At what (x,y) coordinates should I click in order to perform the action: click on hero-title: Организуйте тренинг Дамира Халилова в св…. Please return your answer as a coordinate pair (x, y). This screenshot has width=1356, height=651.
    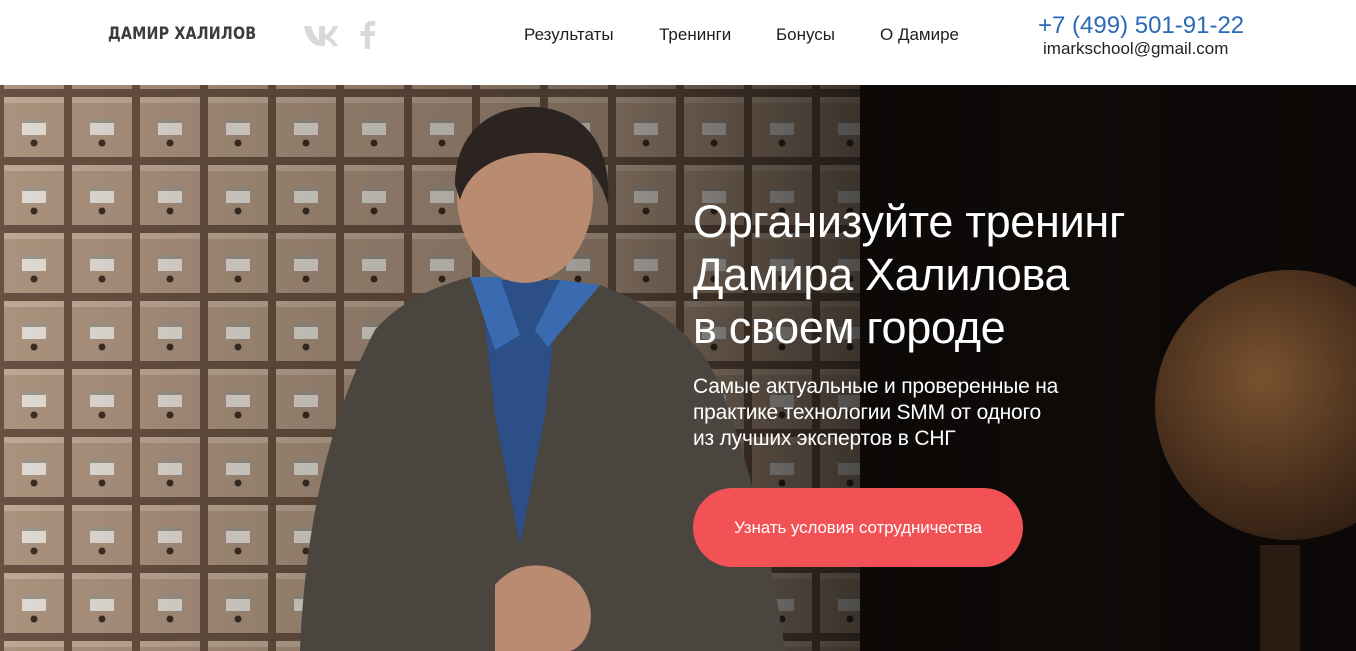
    Looking at the image, I should click on (909, 274).